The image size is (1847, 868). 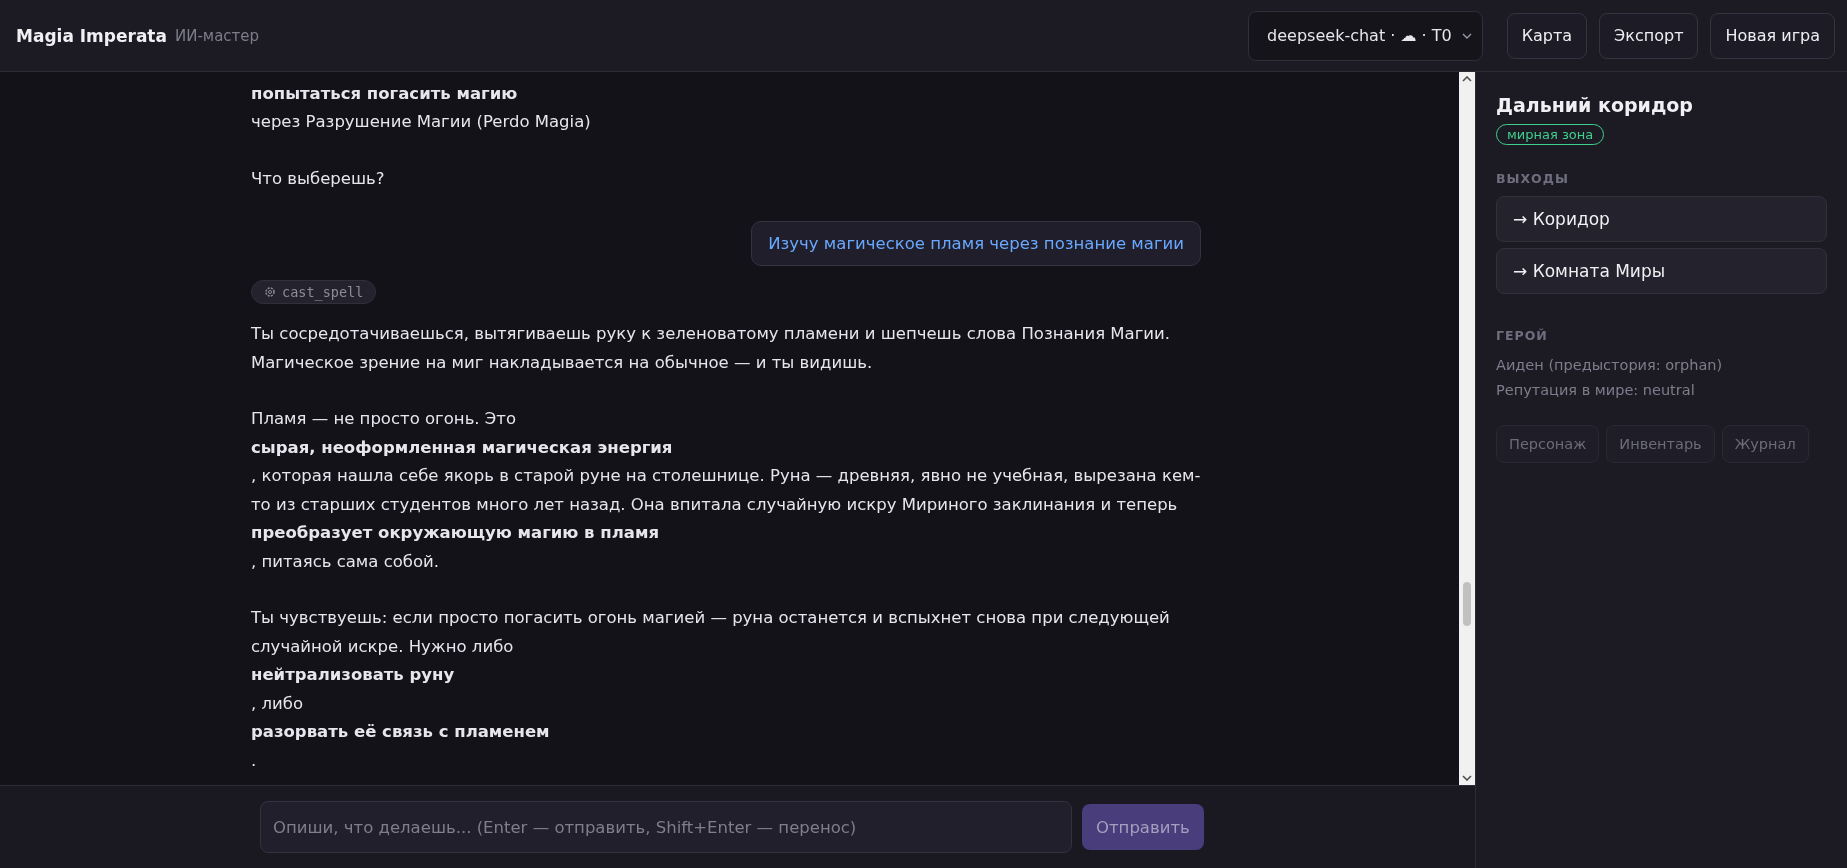 I want to click on chevron-icon, so click(x=1466, y=35).